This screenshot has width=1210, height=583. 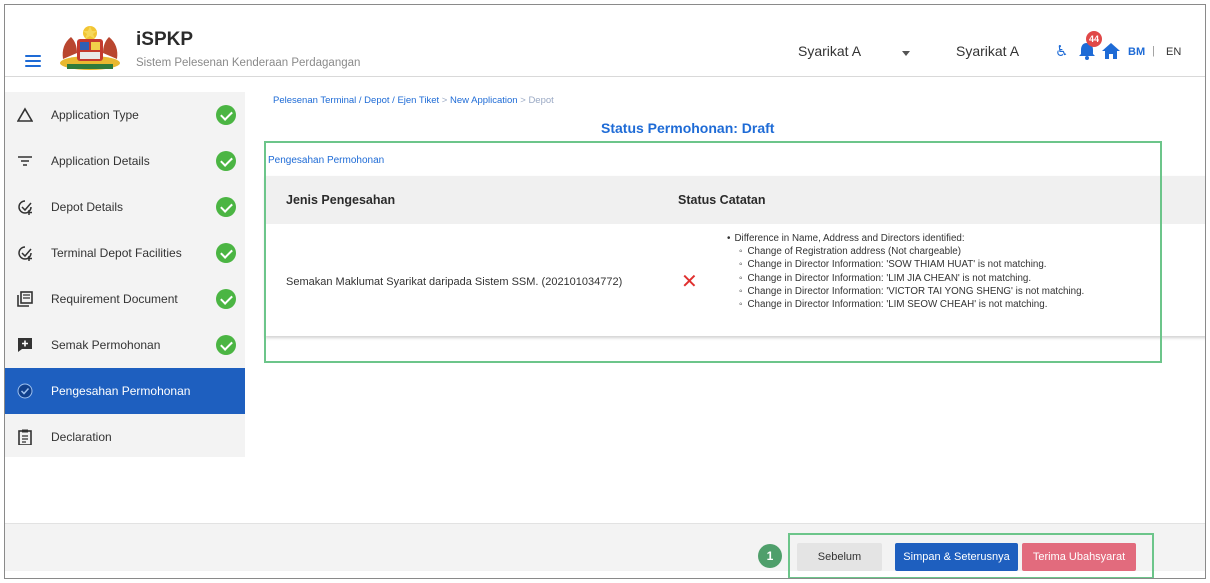 I want to click on sidebar-item-label: Requirement Document, so click(x=114, y=299).